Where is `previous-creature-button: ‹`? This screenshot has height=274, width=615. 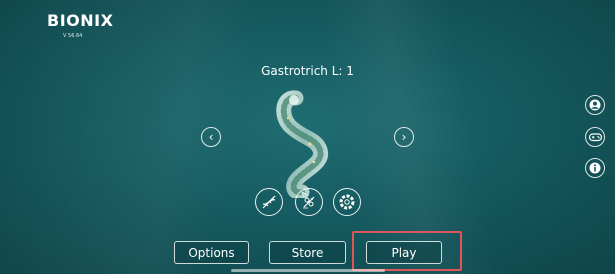
previous-creature-button: ‹ is located at coordinates (211, 137).